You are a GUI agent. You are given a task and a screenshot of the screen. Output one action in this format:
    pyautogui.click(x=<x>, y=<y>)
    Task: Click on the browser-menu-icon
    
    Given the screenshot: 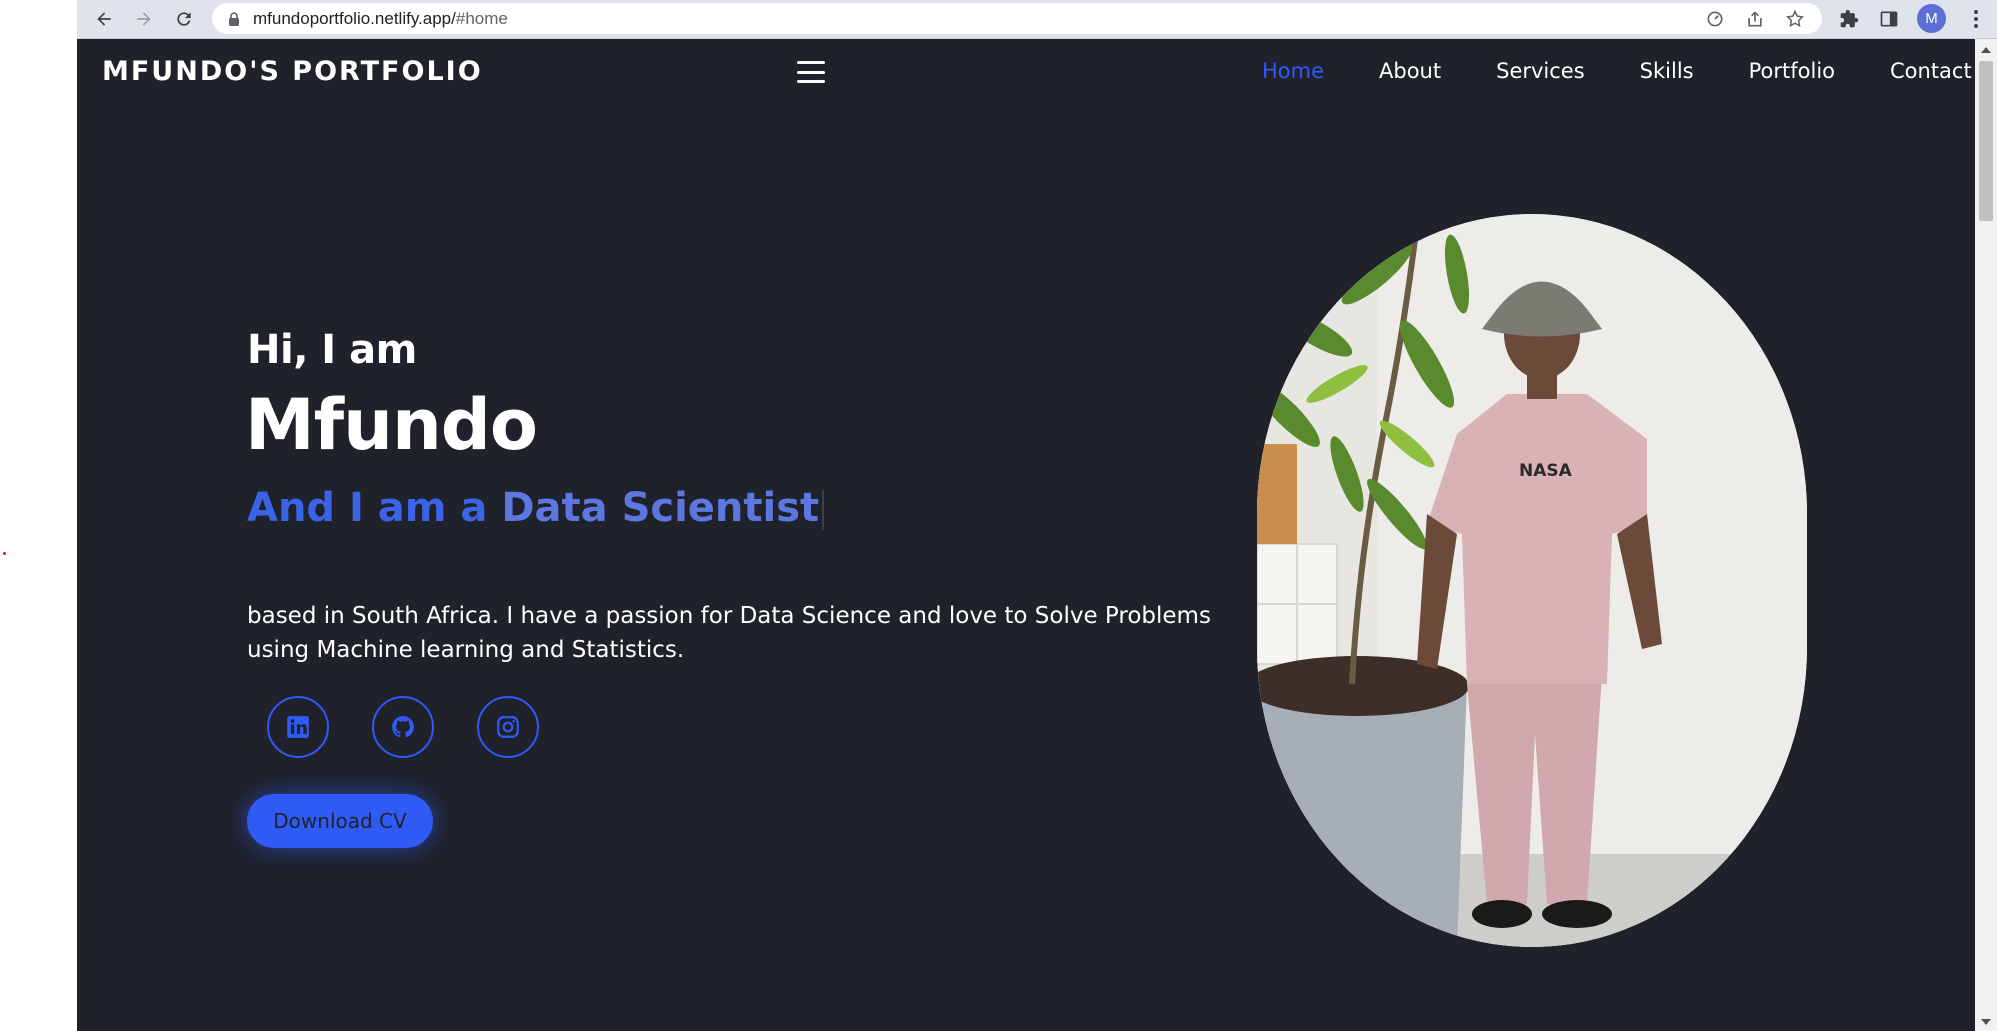 What is the action you would take?
    pyautogui.click(x=1976, y=19)
    